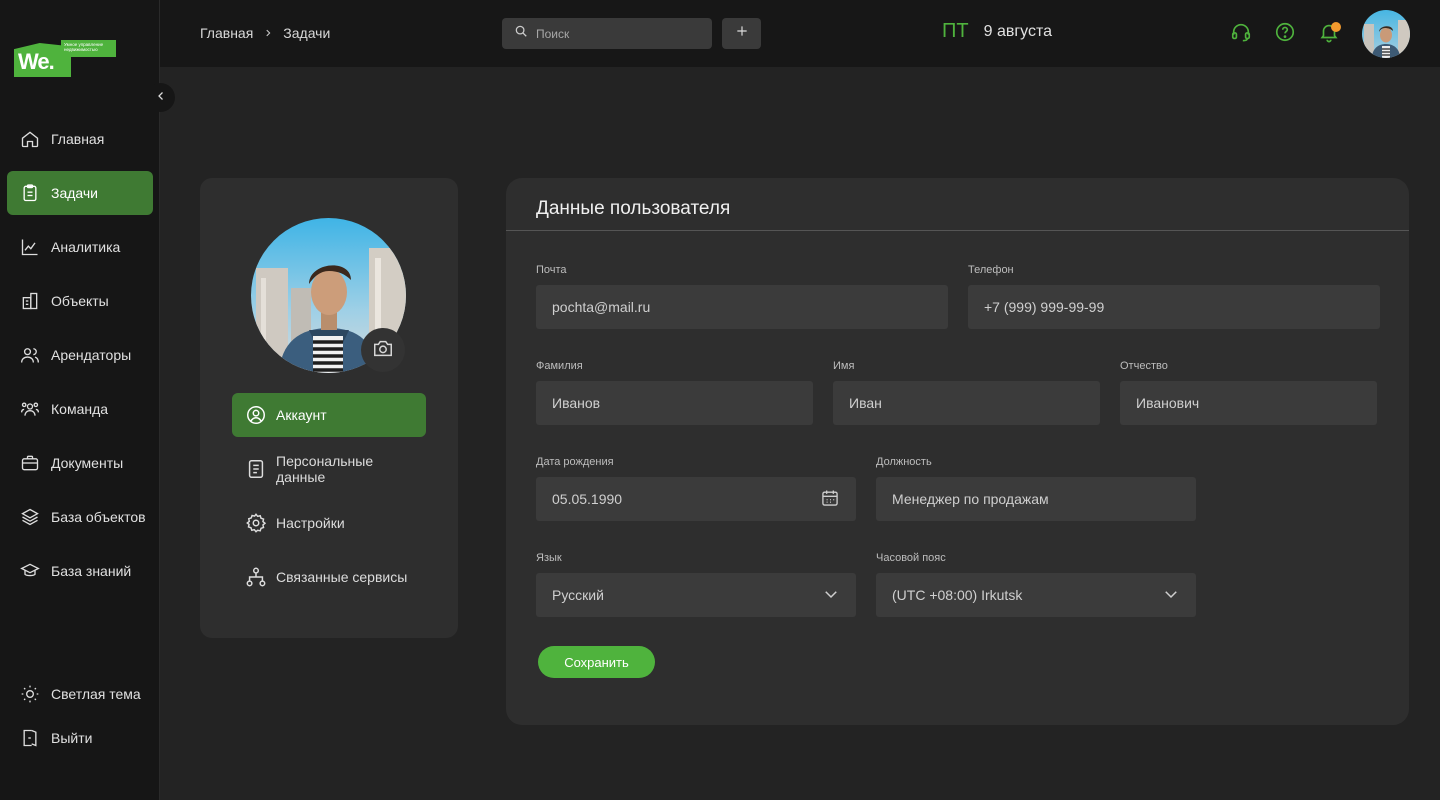 This screenshot has height=800, width=1440. I want to click on breadcrumb-home: Главная, so click(226, 33).